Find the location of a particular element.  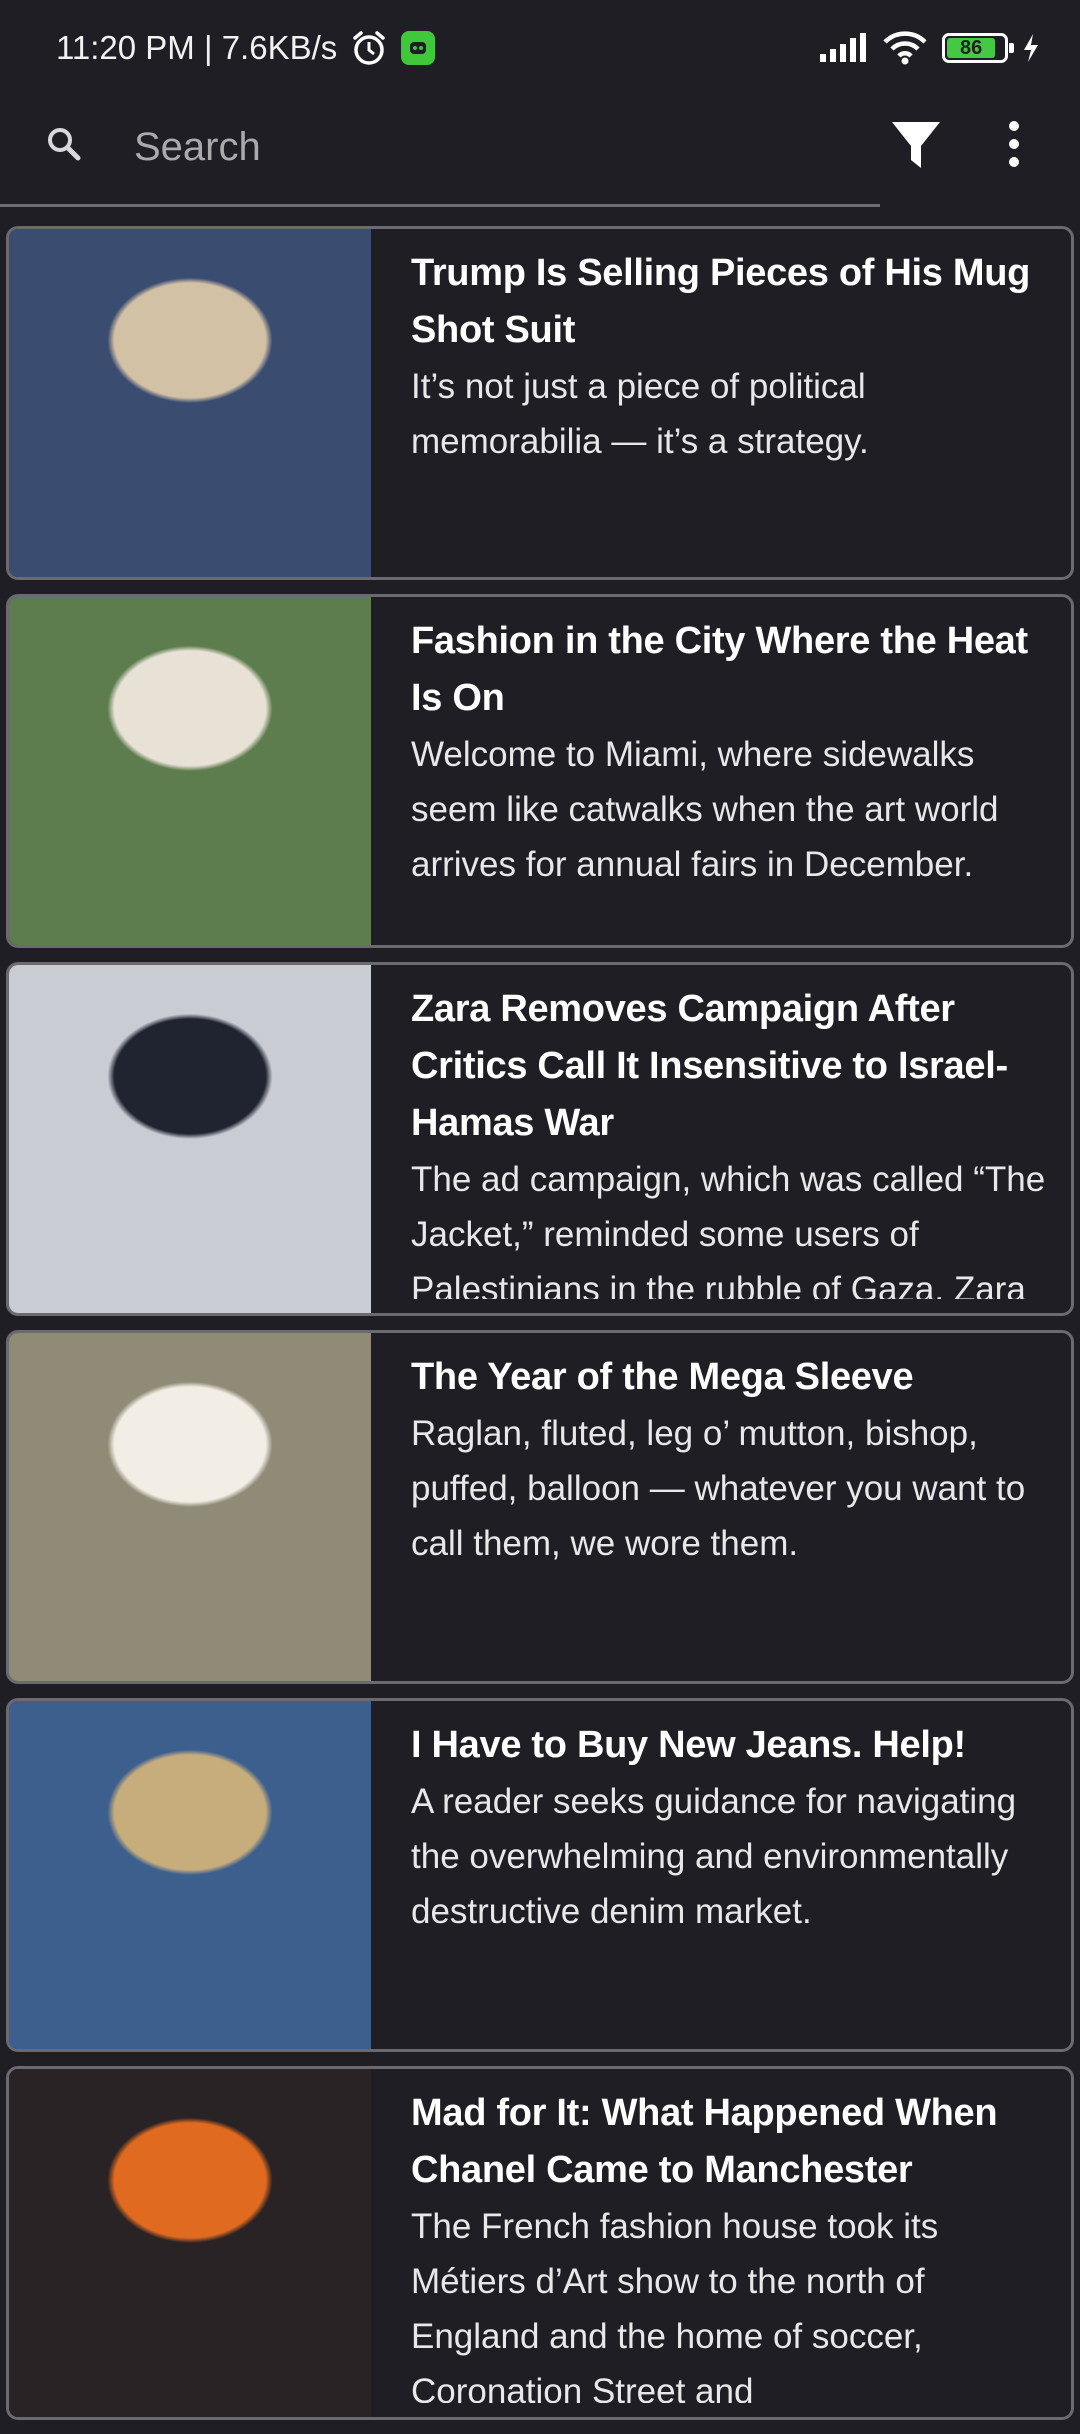

alarm-icon is located at coordinates (369, 48).